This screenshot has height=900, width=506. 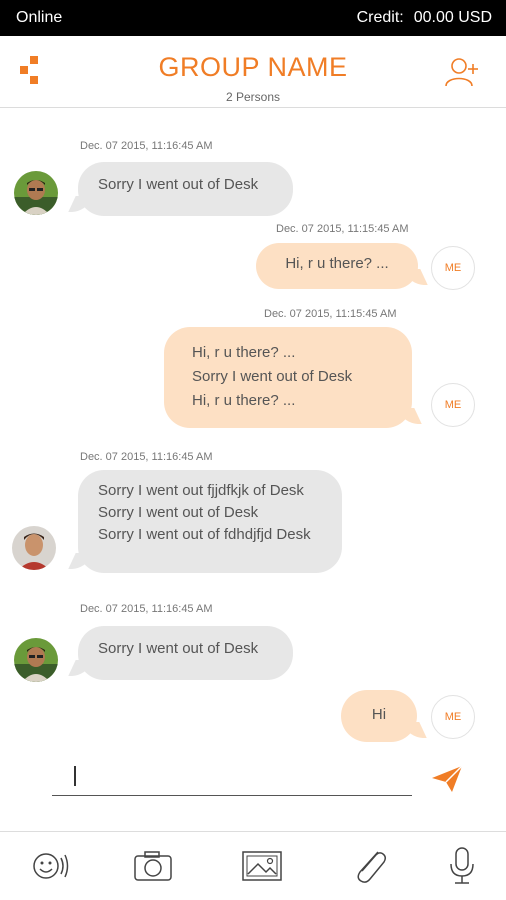 I want to click on group-title: GROUP NAME, so click(x=253, y=67).